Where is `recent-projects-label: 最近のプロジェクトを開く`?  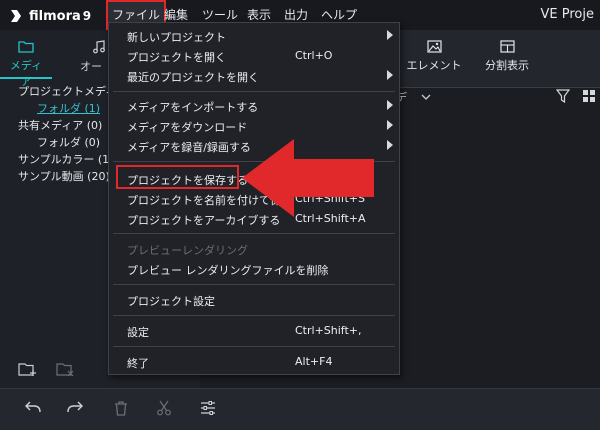
recent-projects-label: 最近のプロジェクトを開く is located at coordinates (193, 77).